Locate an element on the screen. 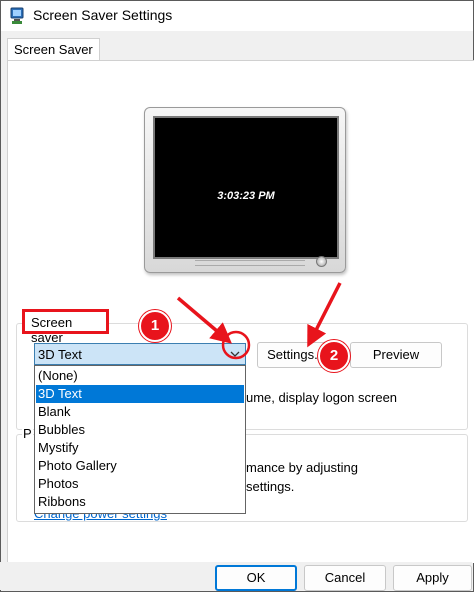  annotation-badge-1: 1 is located at coordinates (155, 326).